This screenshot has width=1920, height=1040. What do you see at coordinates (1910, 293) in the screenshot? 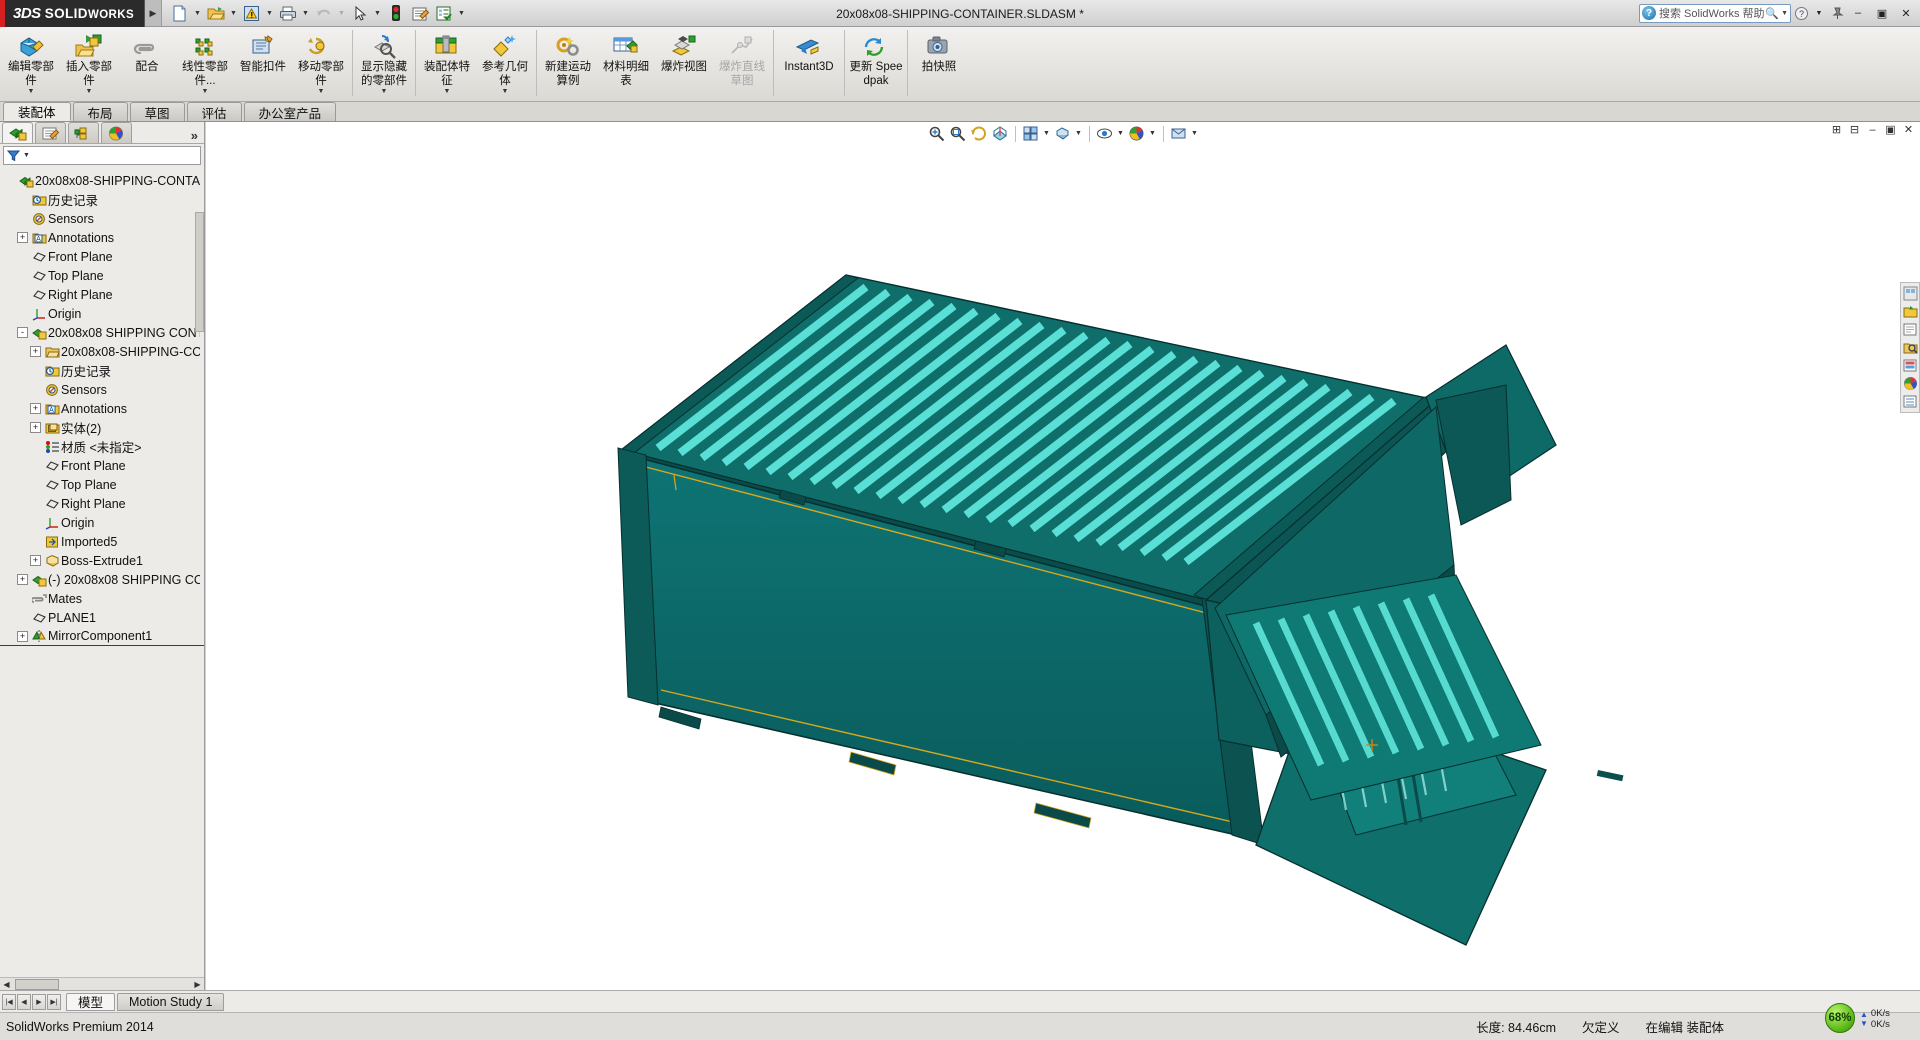
I see `view-palette-icon` at bounding box center [1910, 293].